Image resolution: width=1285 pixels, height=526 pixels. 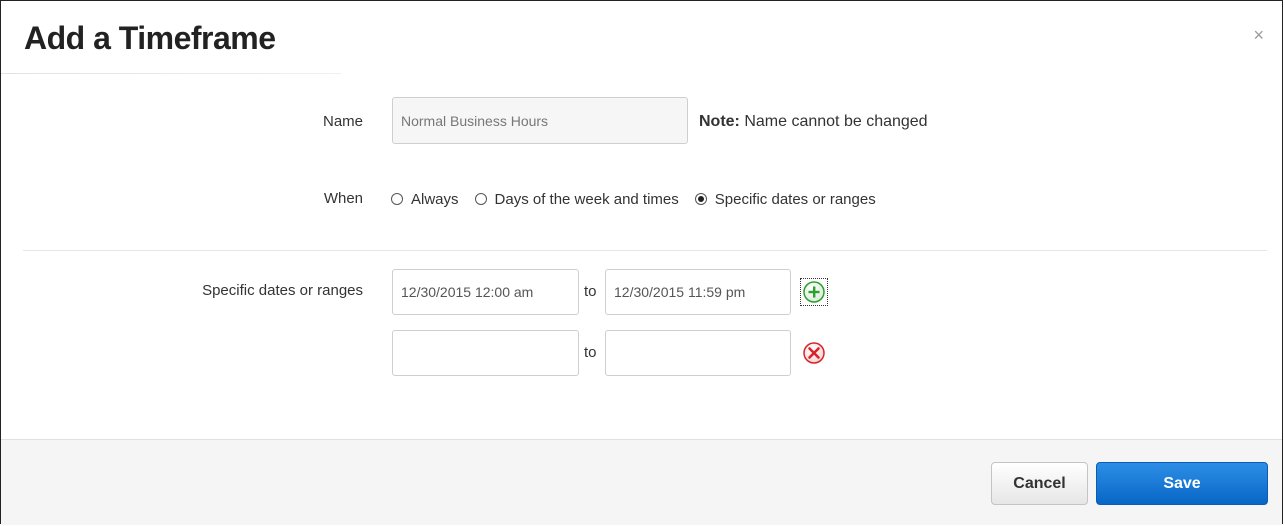 What do you see at coordinates (435, 199) in the screenshot?
I see `radio-always-label: Always` at bounding box center [435, 199].